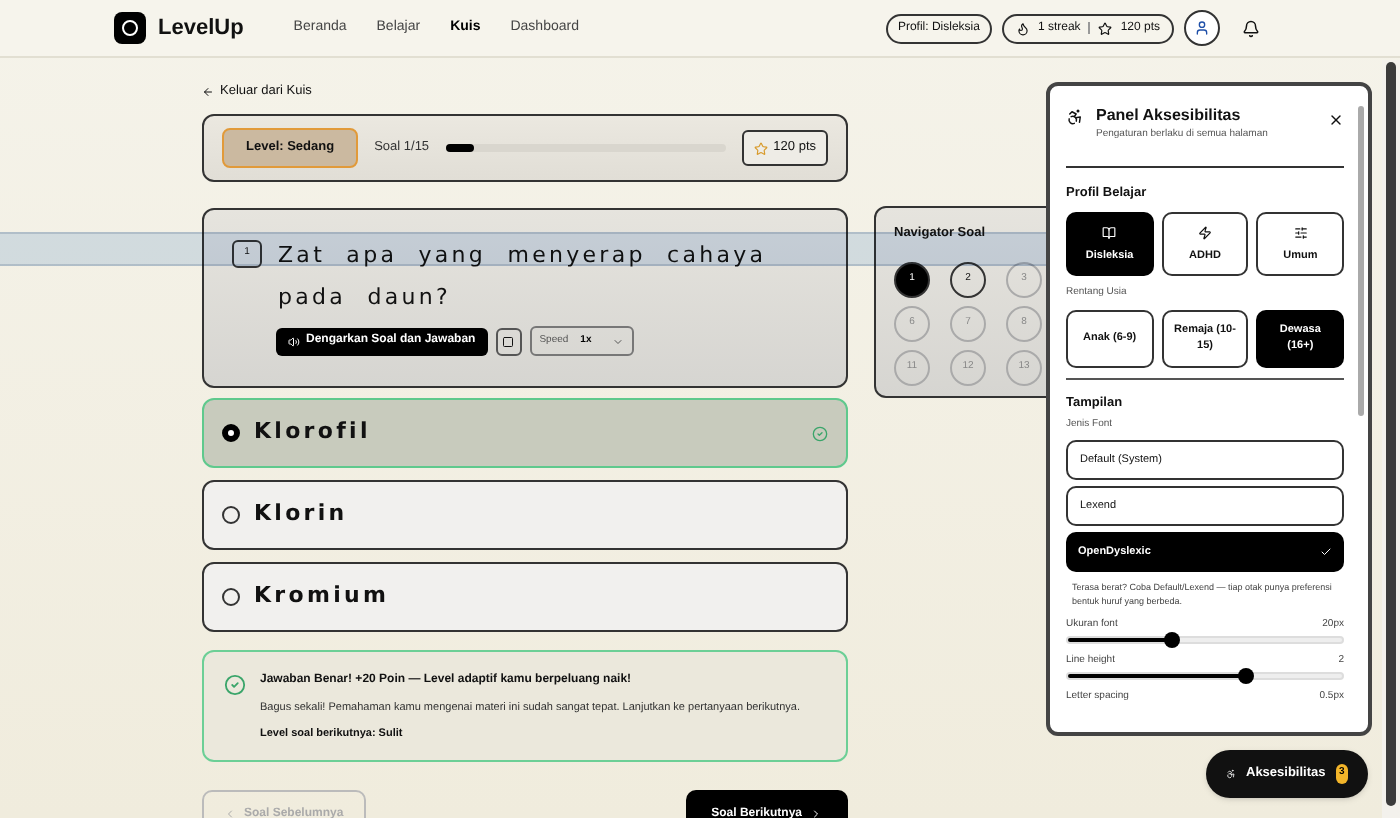 This screenshot has height=818, width=1400. What do you see at coordinates (525, 515) in the screenshot?
I see `answer-option: Klorin` at bounding box center [525, 515].